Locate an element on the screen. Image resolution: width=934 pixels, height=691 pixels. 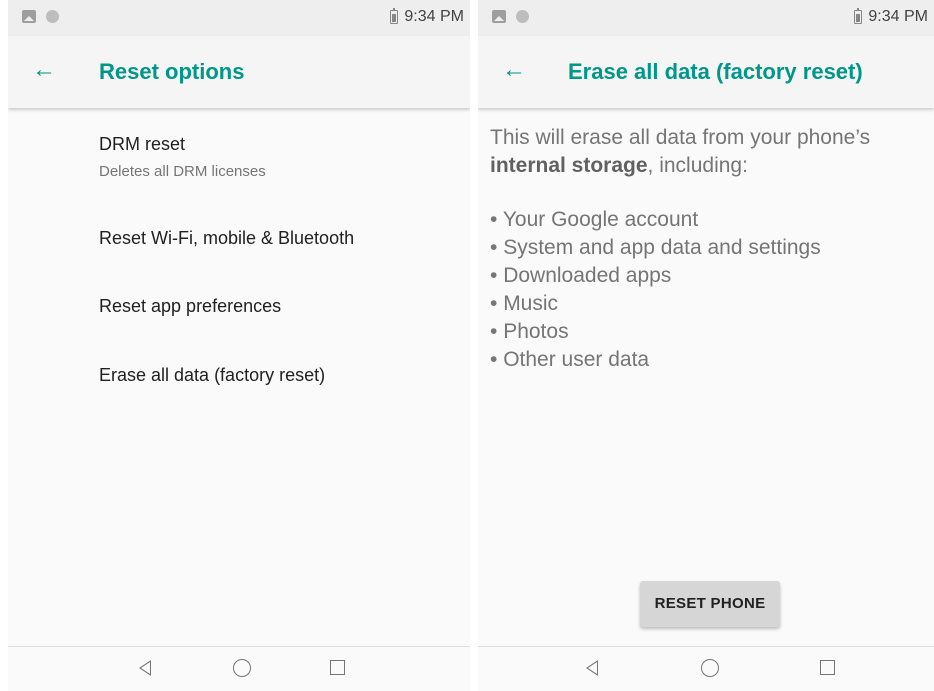
list-item: Downloaded apps is located at coordinates (655, 276).